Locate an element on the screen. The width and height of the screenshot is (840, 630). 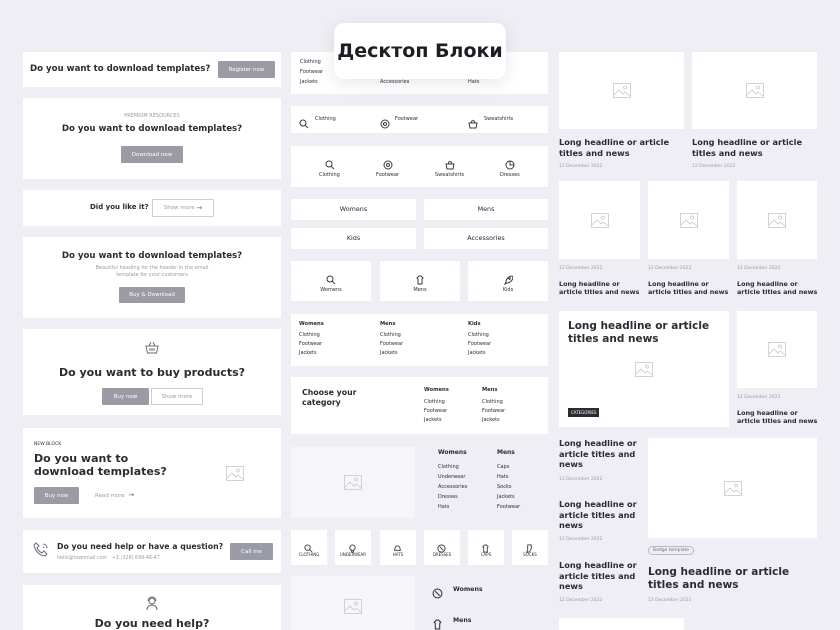
list-item: Underwear is located at coordinates (451, 477).